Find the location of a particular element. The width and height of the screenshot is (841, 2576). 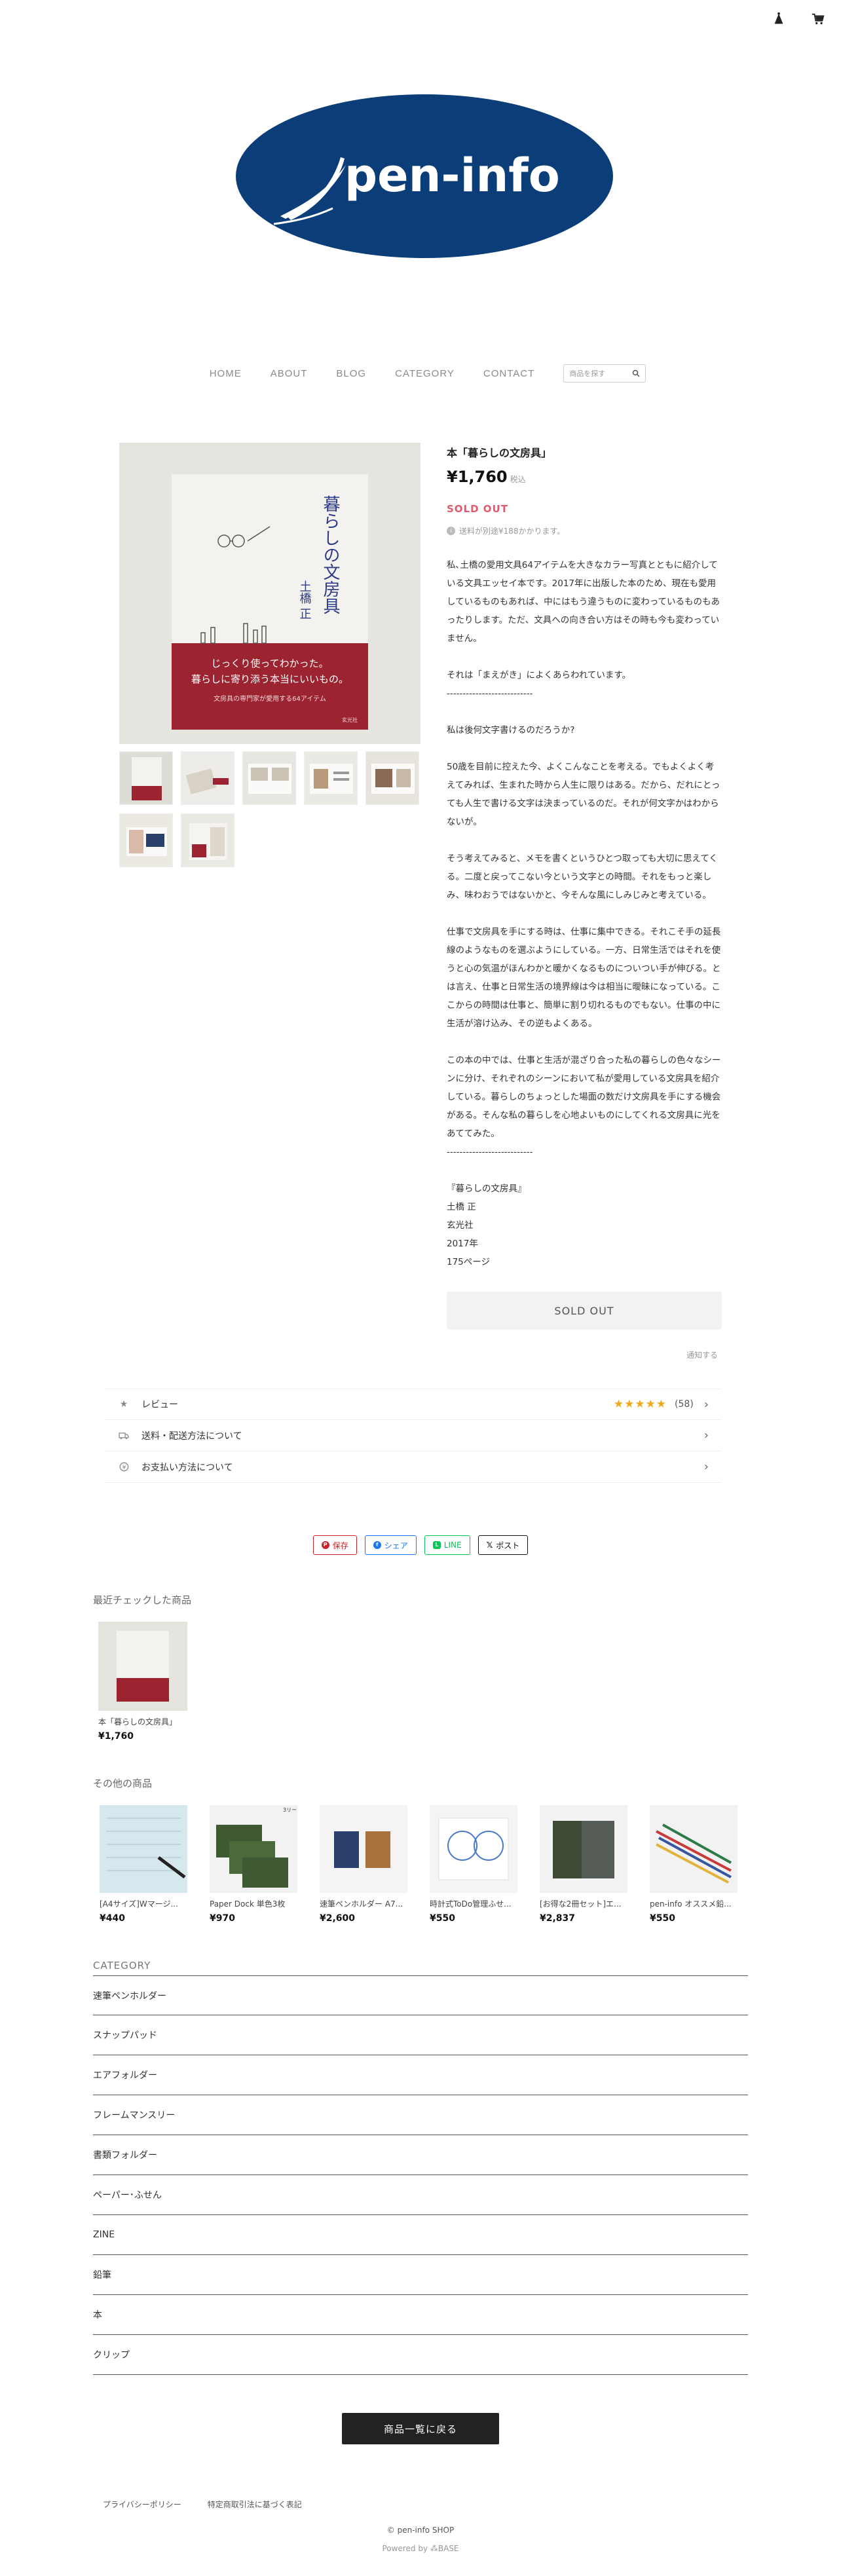

footer-links: プライバシーポリシー 特定商取引法に基づく表記 is located at coordinates (202, 2504).